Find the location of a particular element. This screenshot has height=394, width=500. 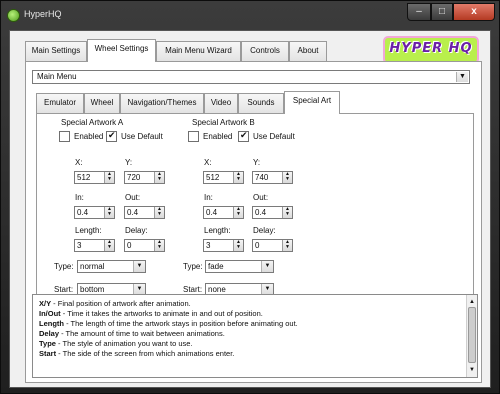

tab-controls: Controls is located at coordinates (265, 51).